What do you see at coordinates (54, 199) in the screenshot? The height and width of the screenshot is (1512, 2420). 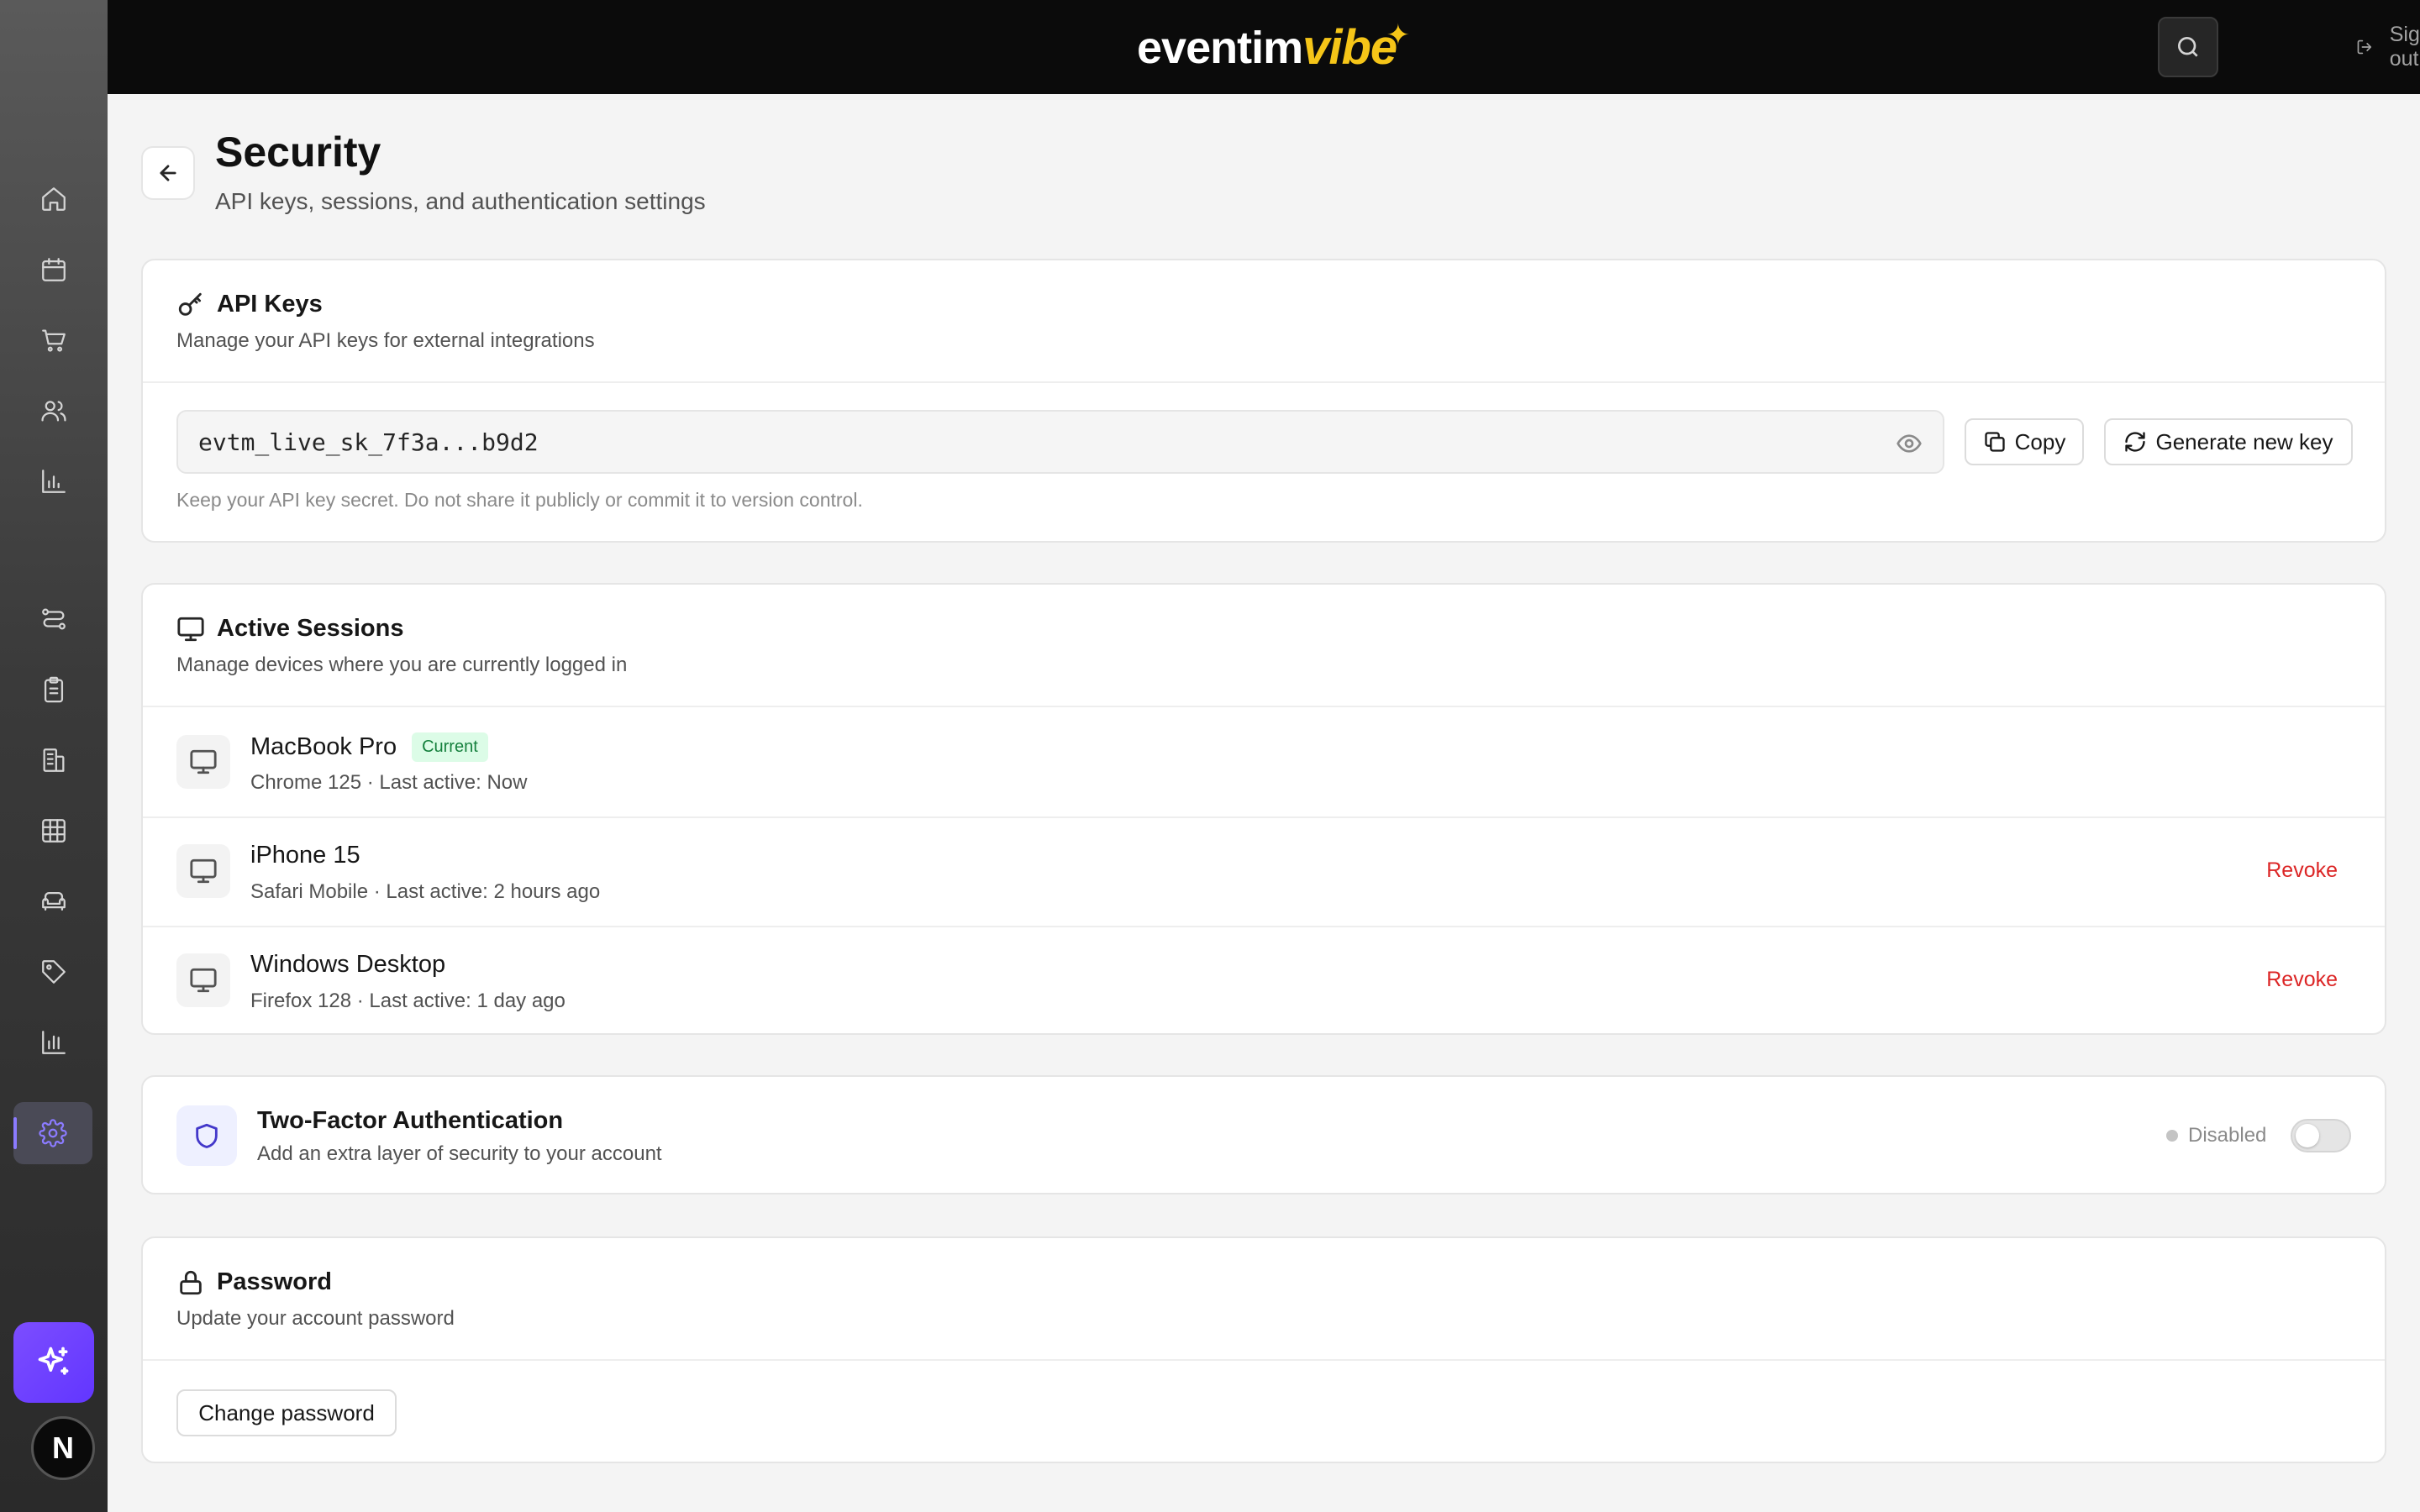 I see `home-icon` at bounding box center [54, 199].